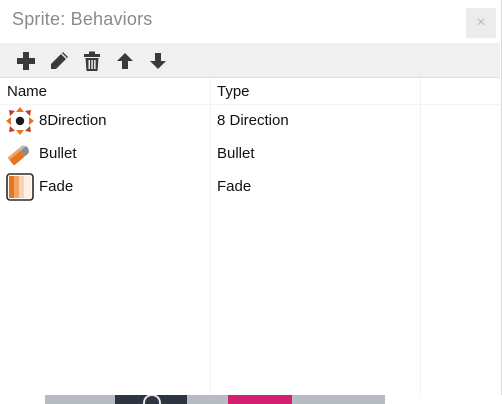 This screenshot has height=404, width=502. I want to click on behavior-name: 8Direction, so click(73, 120).